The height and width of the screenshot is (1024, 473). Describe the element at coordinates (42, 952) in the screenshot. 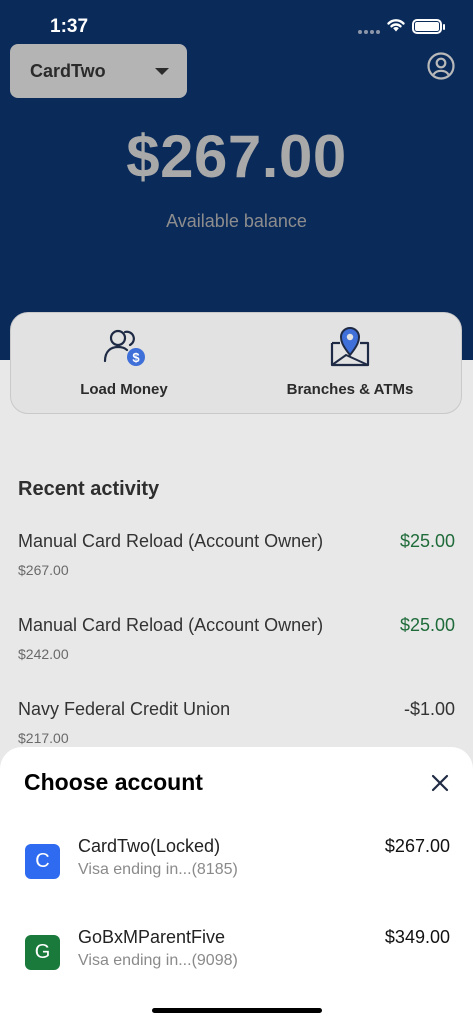

I see `account-avatar: G` at that location.